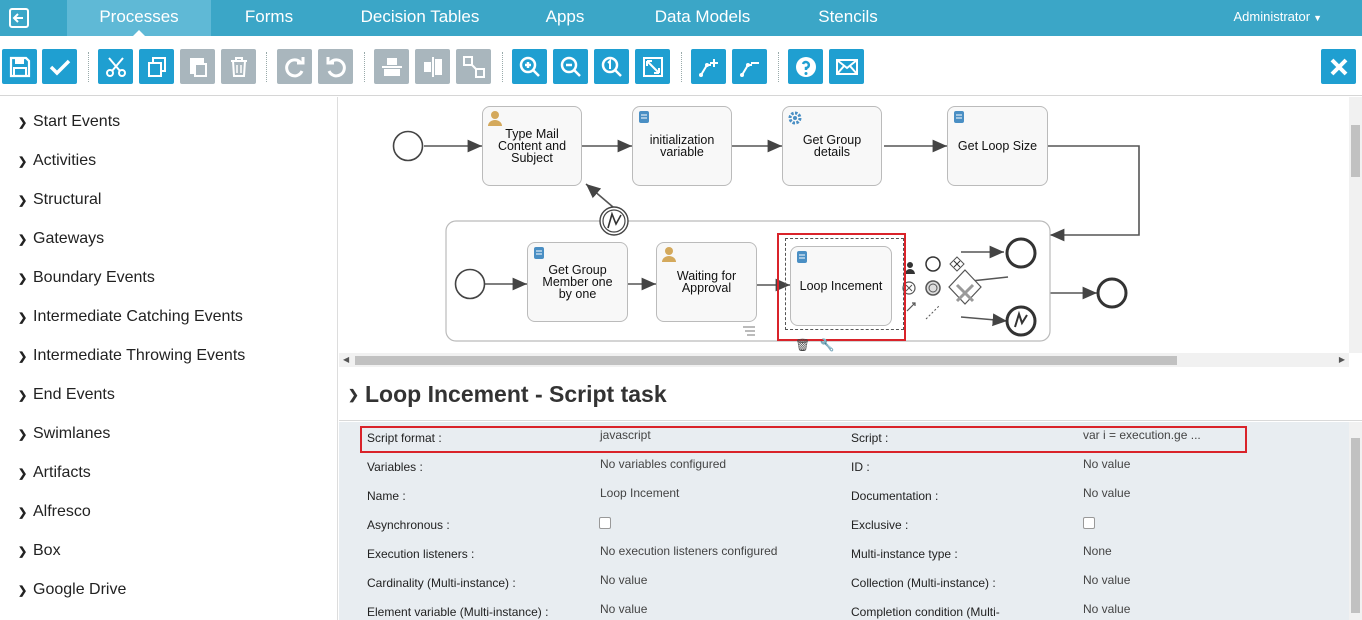 The width and height of the screenshot is (1362, 620). Describe the element at coordinates (441, 583) in the screenshot. I see `property-label: Cardinality (Multi-instance) :` at that location.